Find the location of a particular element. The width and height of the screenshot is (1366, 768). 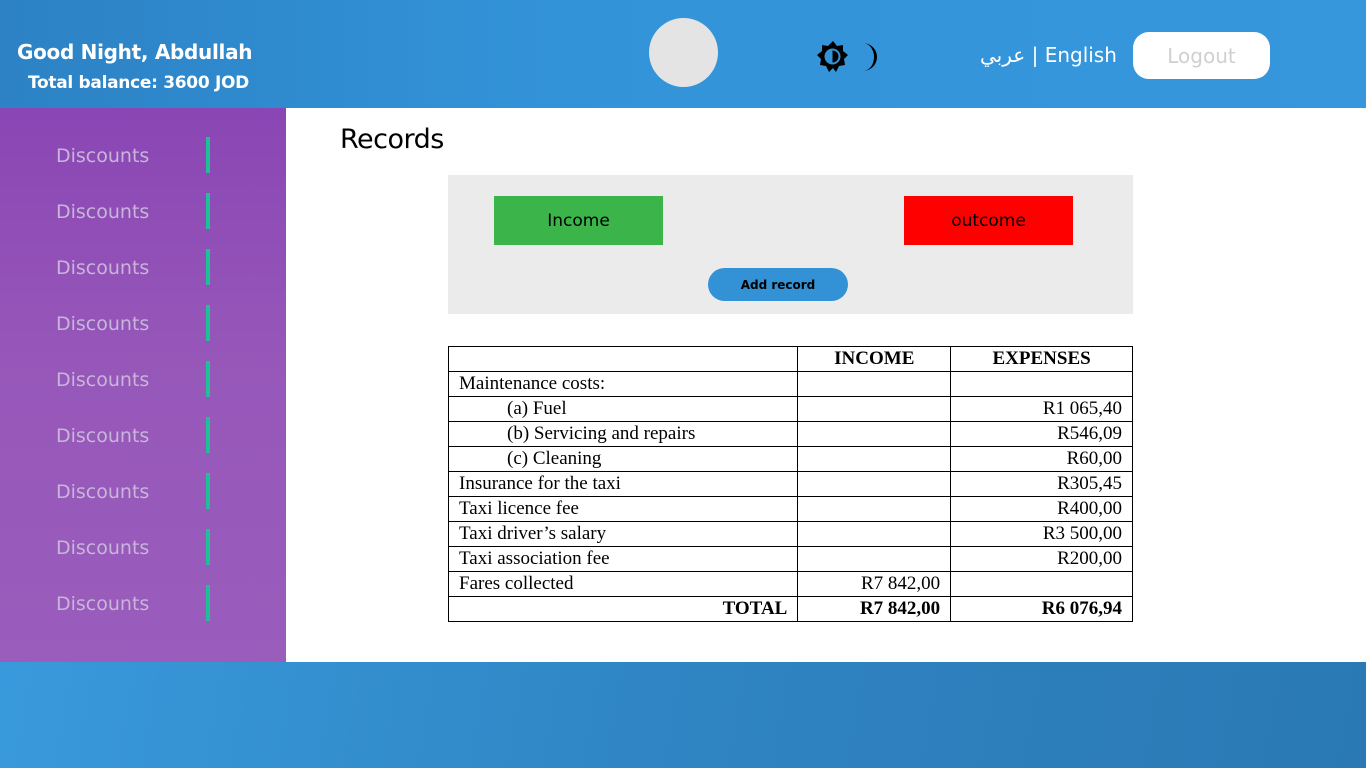

page-title: Records is located at coordinates (392, 139).